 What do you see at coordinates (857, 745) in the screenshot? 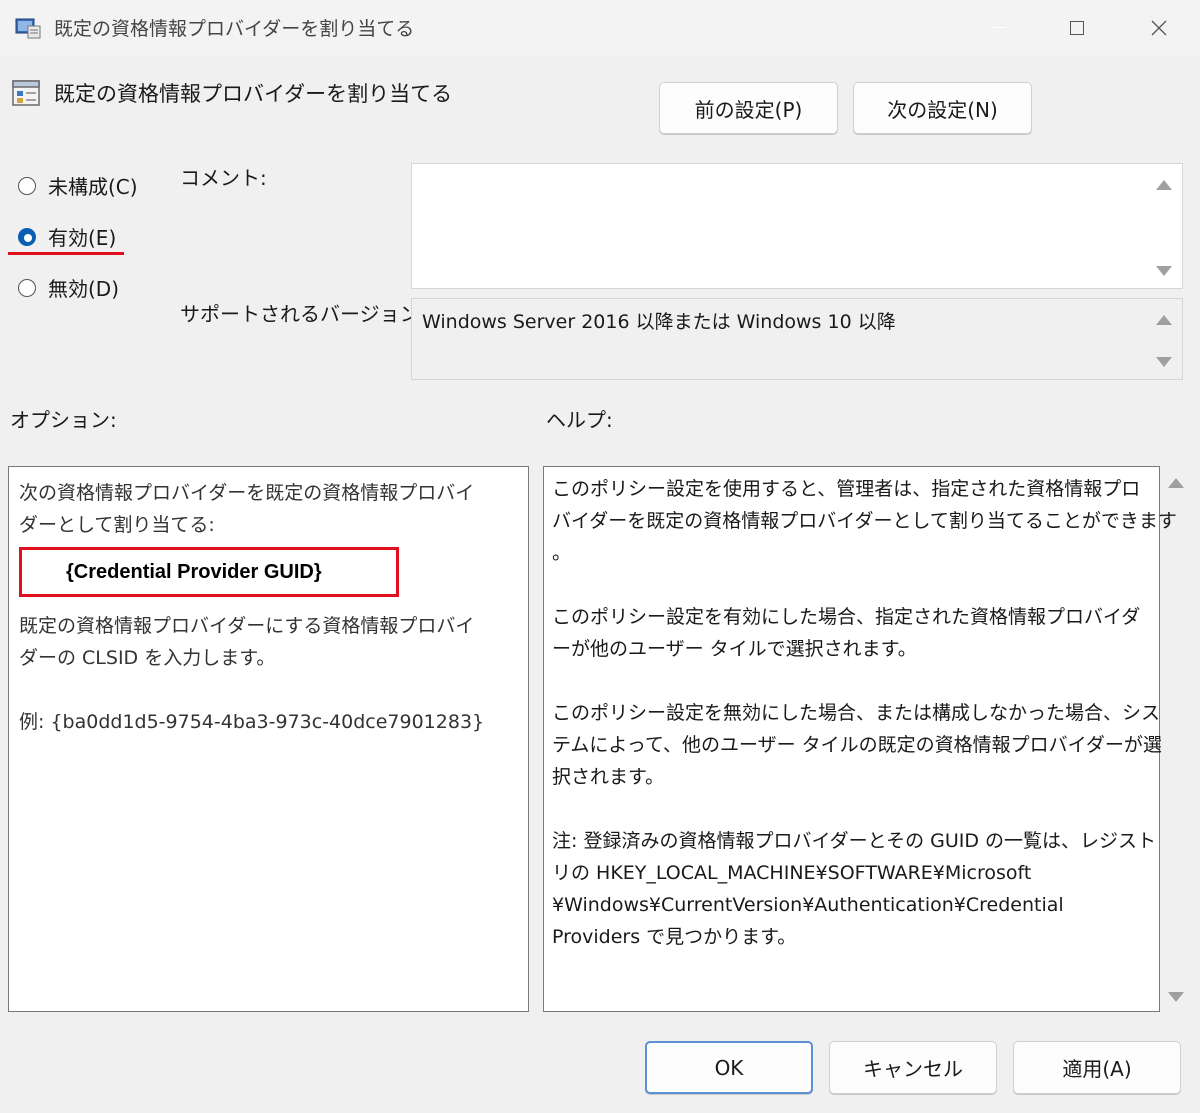
I see `help-line: テムによって、他のユーザー タイルの既定の資格情報プロバイダーが選` at bounding box center [857, 745].